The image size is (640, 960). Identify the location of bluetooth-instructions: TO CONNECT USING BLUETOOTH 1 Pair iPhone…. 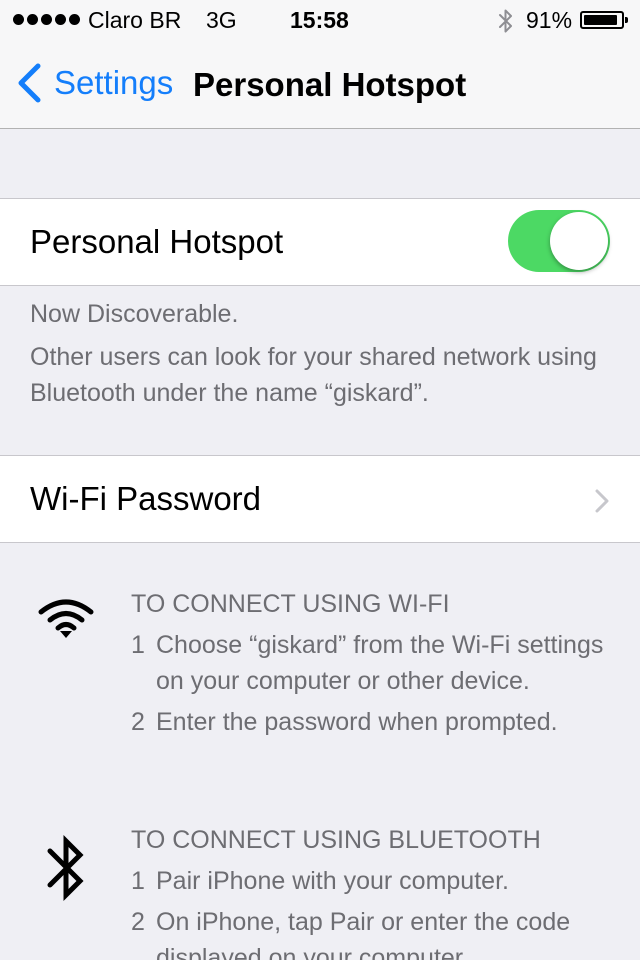
(381, 891).